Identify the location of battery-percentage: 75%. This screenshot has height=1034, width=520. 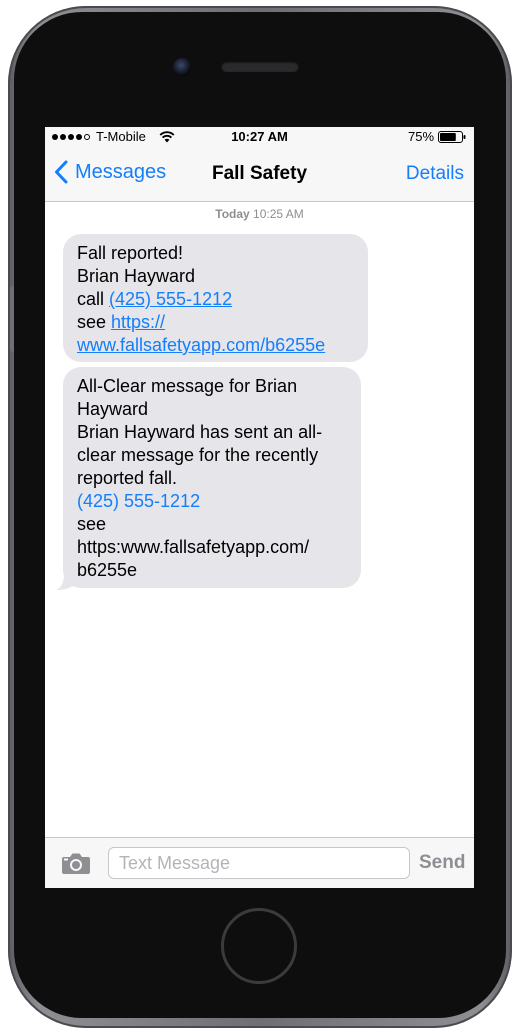
(421, 136).